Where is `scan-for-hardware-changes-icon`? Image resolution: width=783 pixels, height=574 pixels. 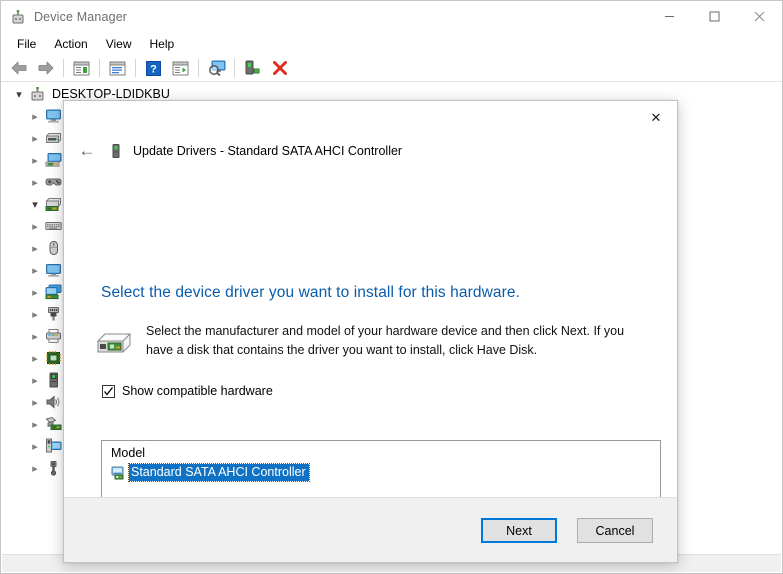
scan-for-hardware-changes-icon is located at coordinates (216, 68).